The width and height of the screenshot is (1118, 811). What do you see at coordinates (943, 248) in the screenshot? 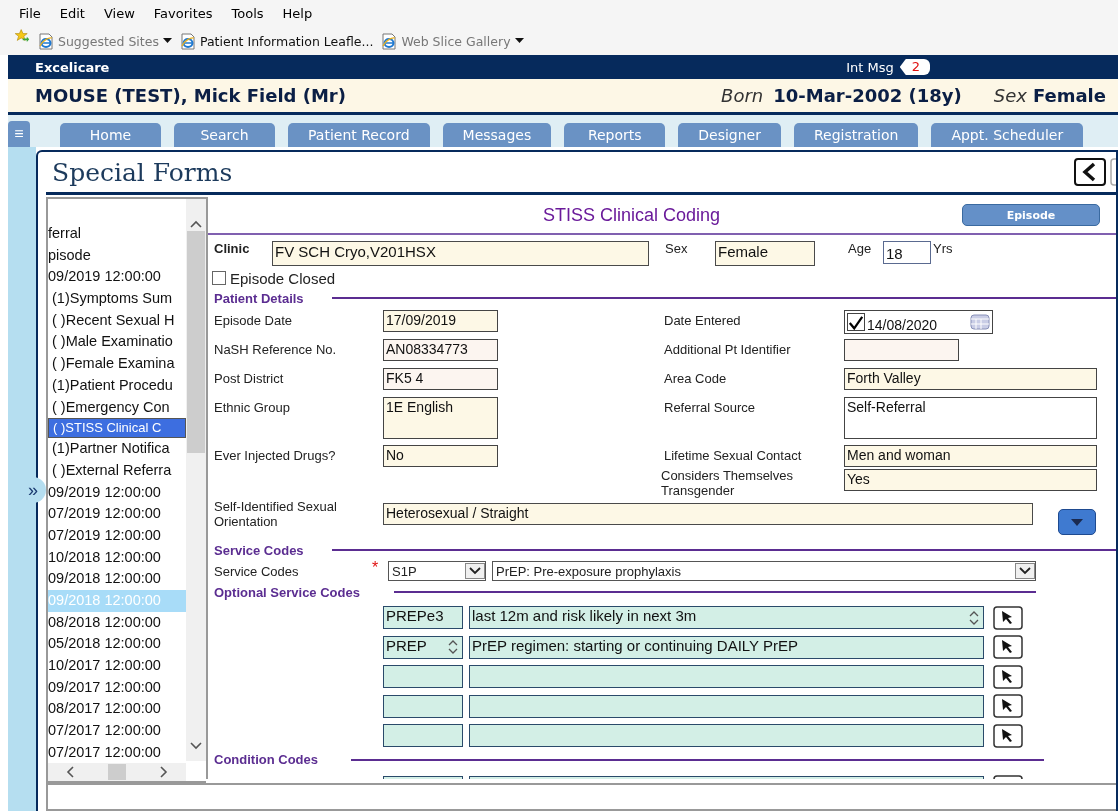
I see `age-unit: Yrs` at bounding box center [943, 248].